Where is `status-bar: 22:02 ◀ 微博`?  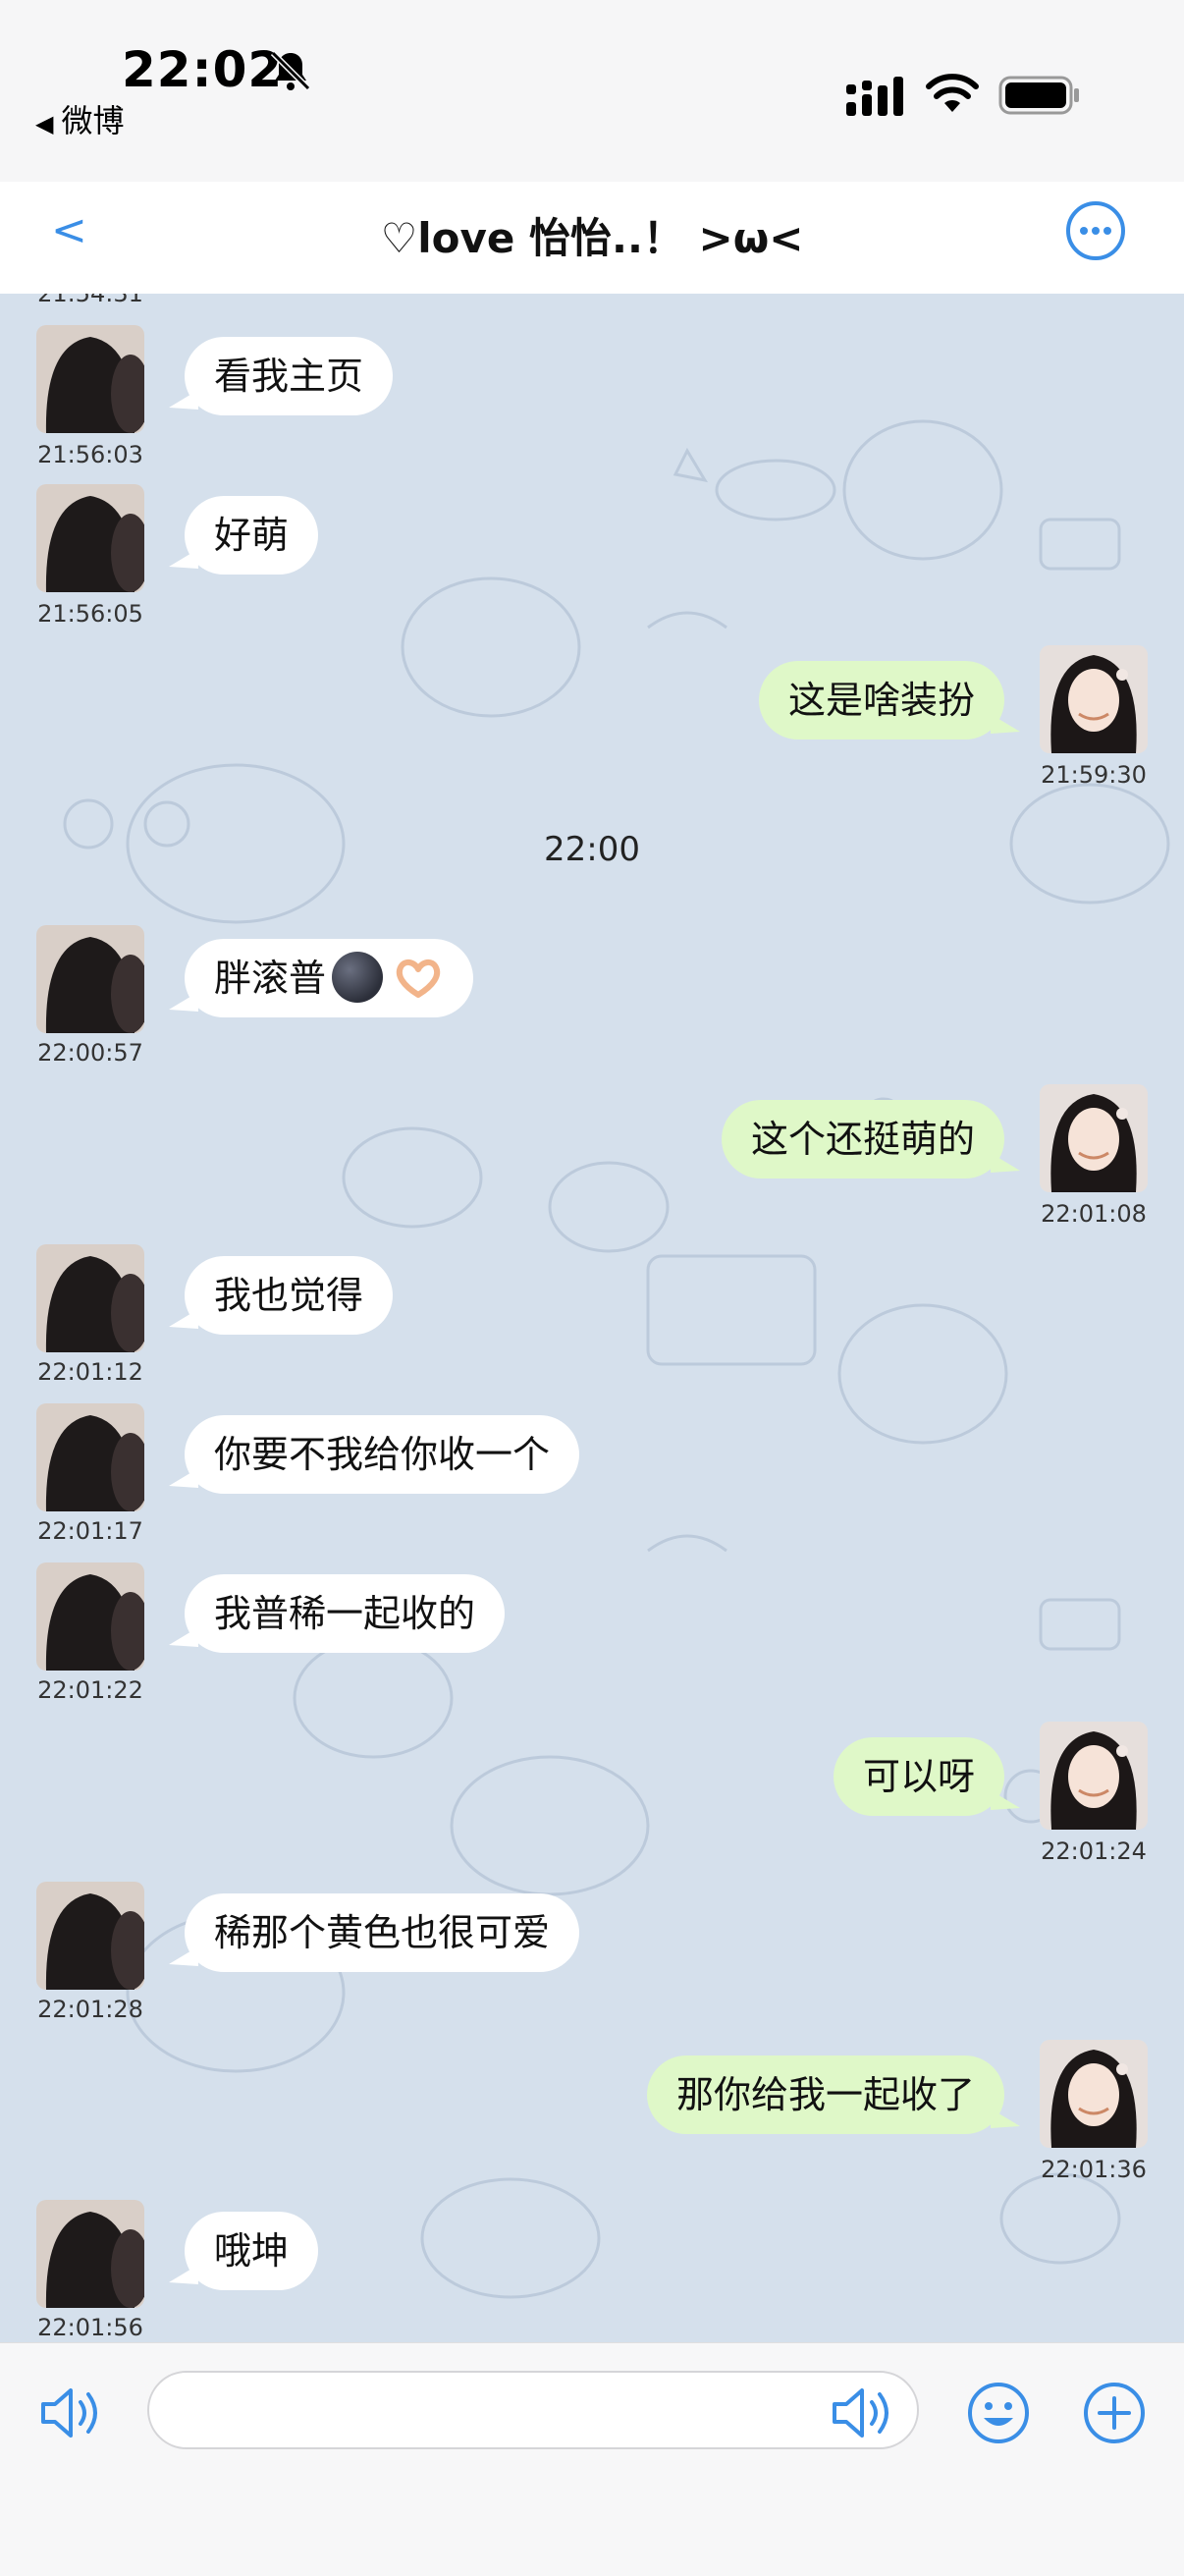
status-bar: 22:02 ◀ 微博 is located at coordinates (592, 91).